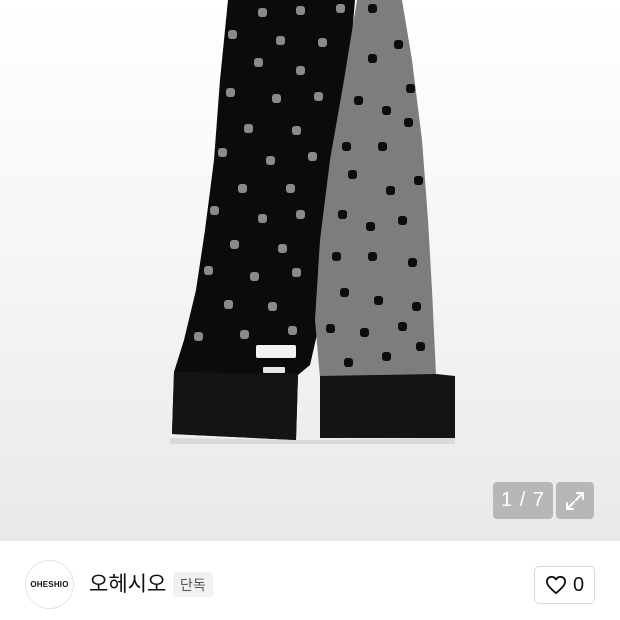 The width and height of the screenshot is (620, 620). I want to click on seller-bar: OHESHIO 오헤시오 단독 0, so click(310, 580).